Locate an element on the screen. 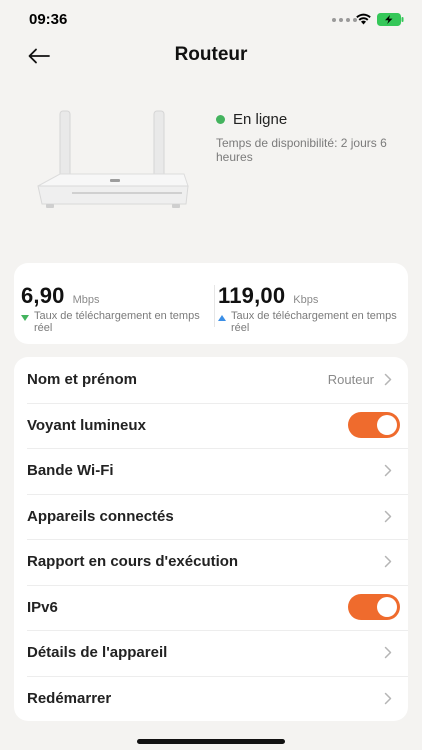 This screenshot has height=750, width=422. row-label: IPv6 is located at coordinates (42, 607).